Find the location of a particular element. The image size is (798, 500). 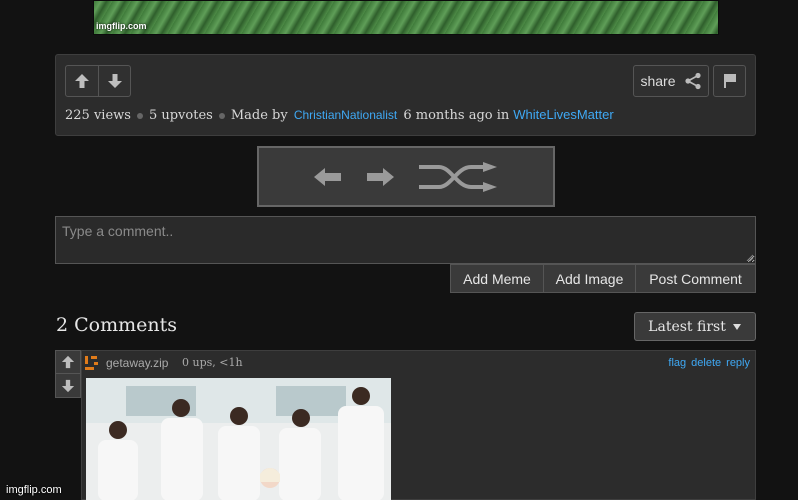

flag-icon is located at coordinates (729, 81).